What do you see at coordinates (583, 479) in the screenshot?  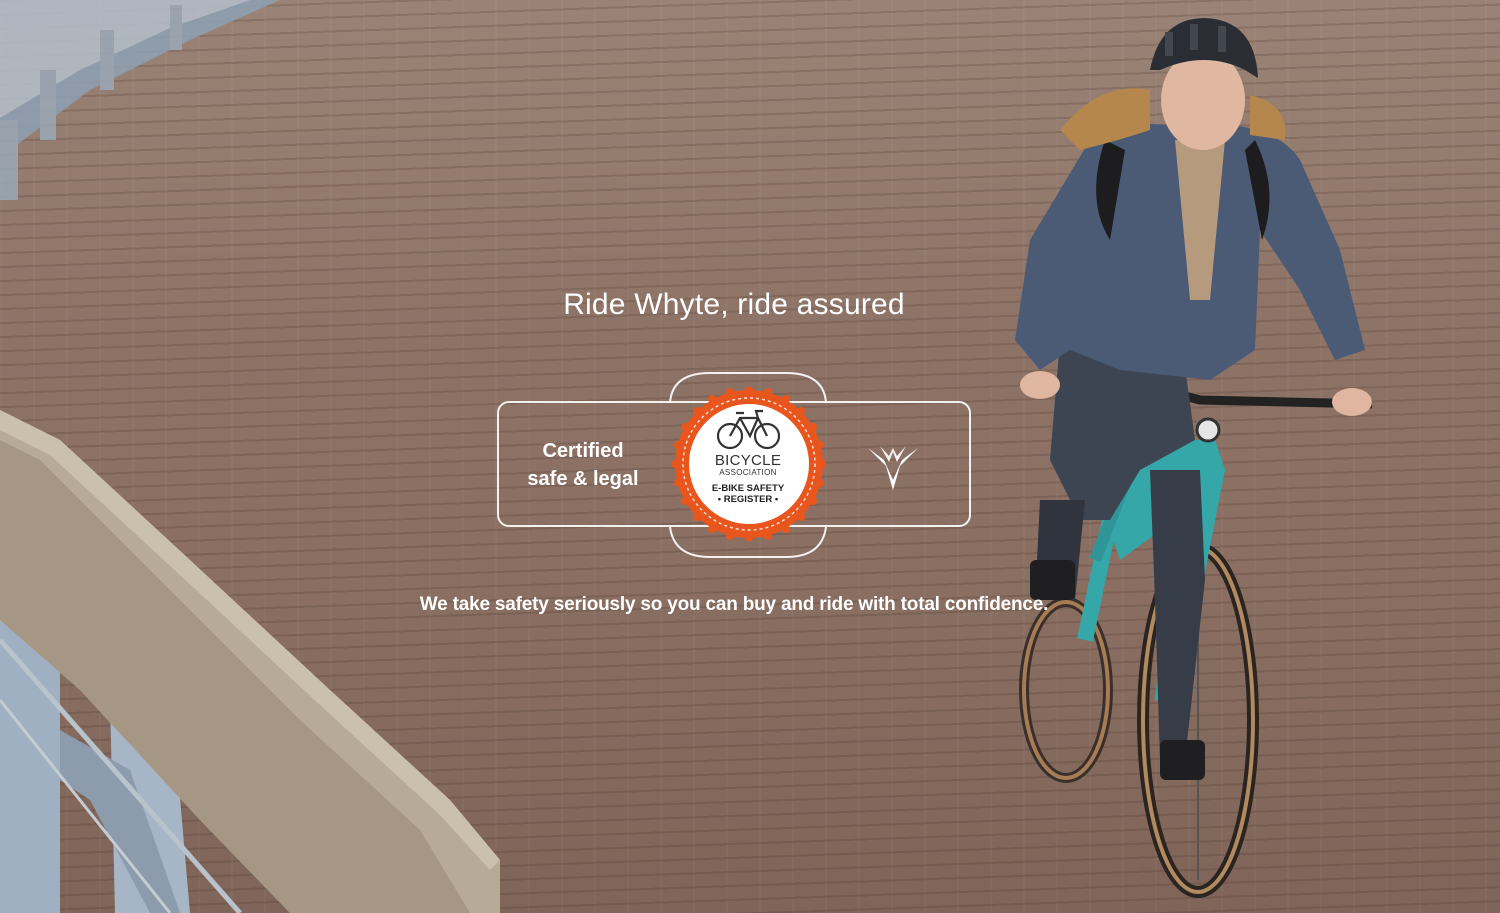 I see `certified-line-2: safe & legal` at bounding box center [583, 479].